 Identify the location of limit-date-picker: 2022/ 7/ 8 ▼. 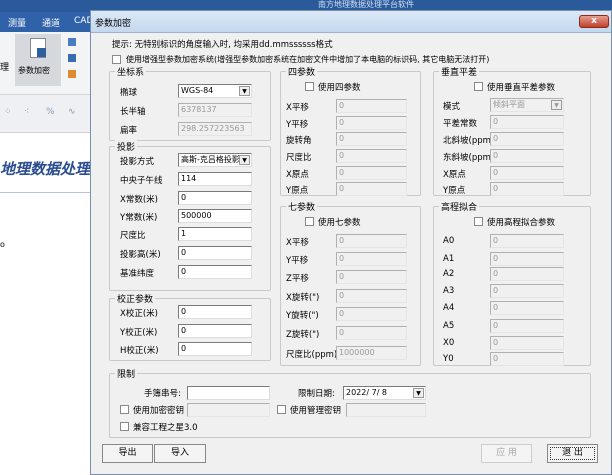
(384, 393).